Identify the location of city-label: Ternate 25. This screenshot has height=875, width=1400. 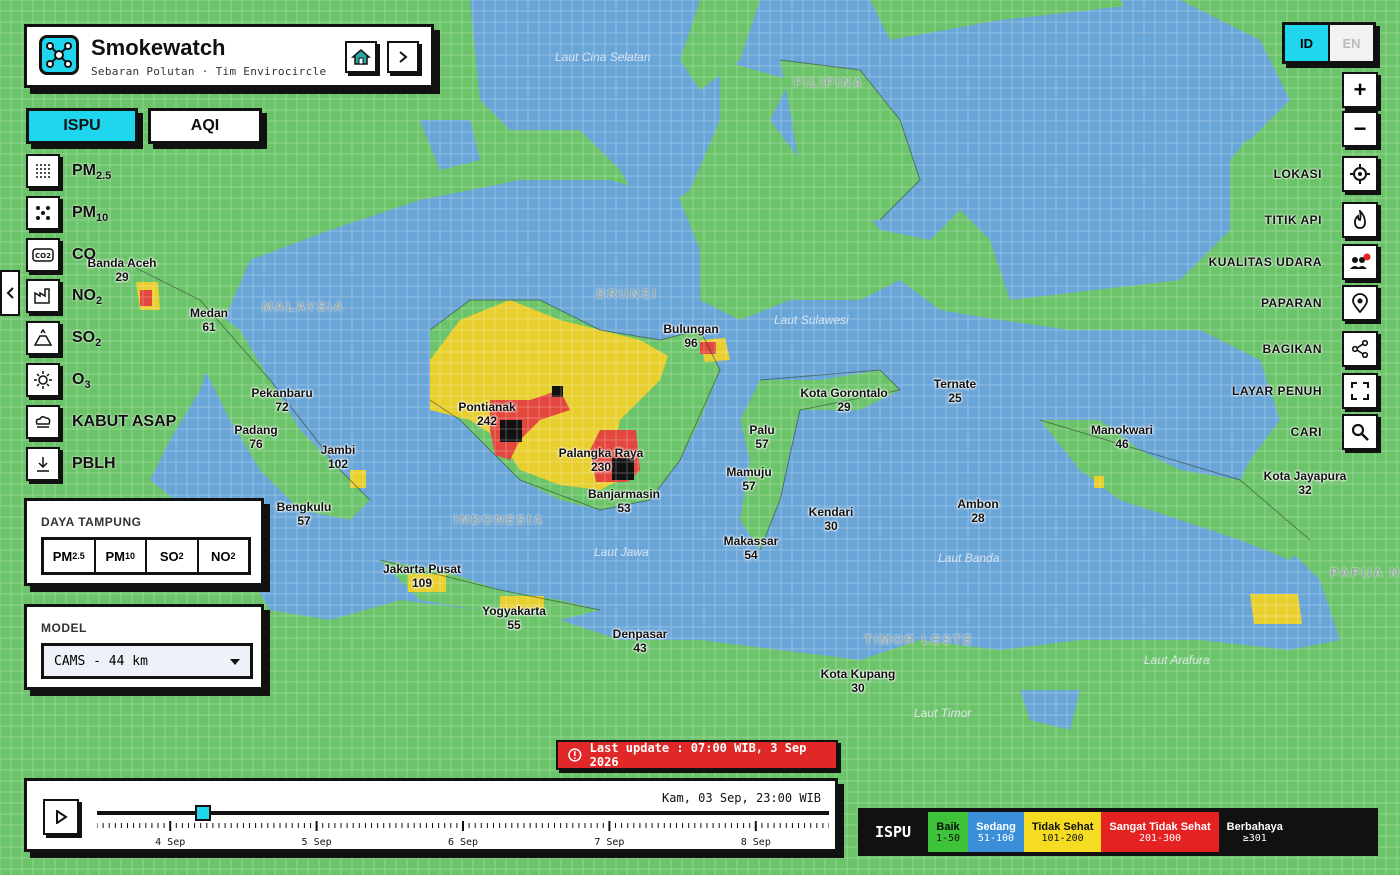
(955, 391).